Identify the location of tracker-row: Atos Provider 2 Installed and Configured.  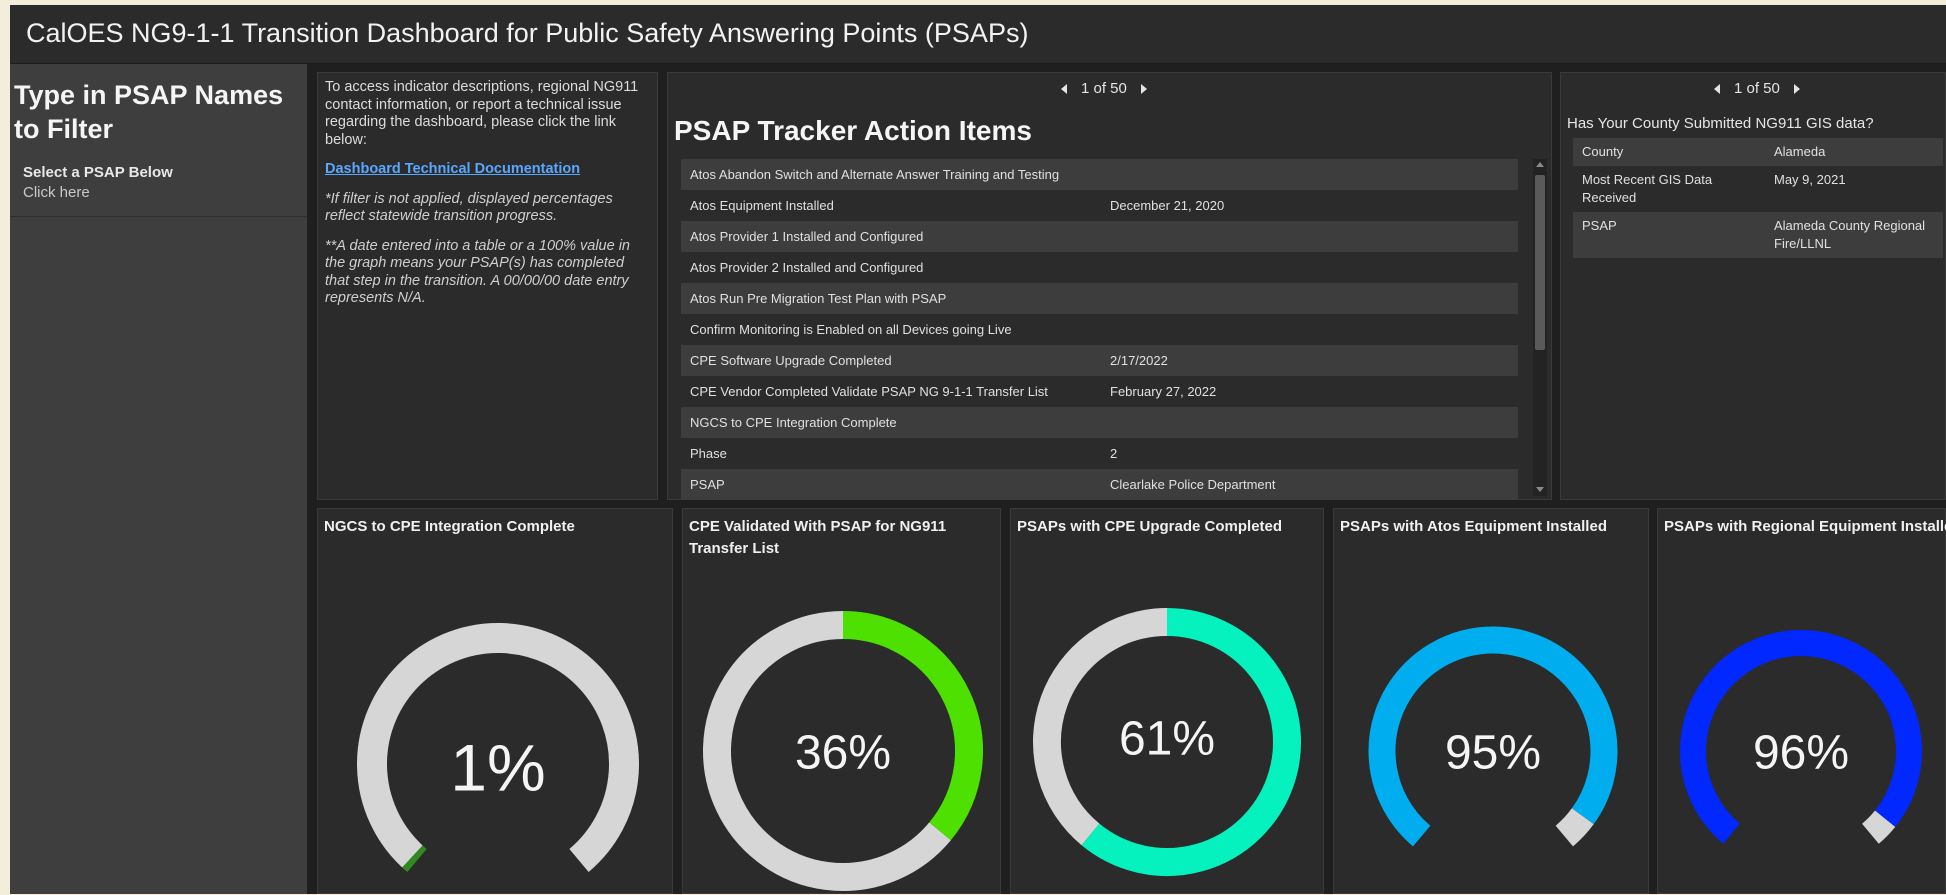
(1099, 267).